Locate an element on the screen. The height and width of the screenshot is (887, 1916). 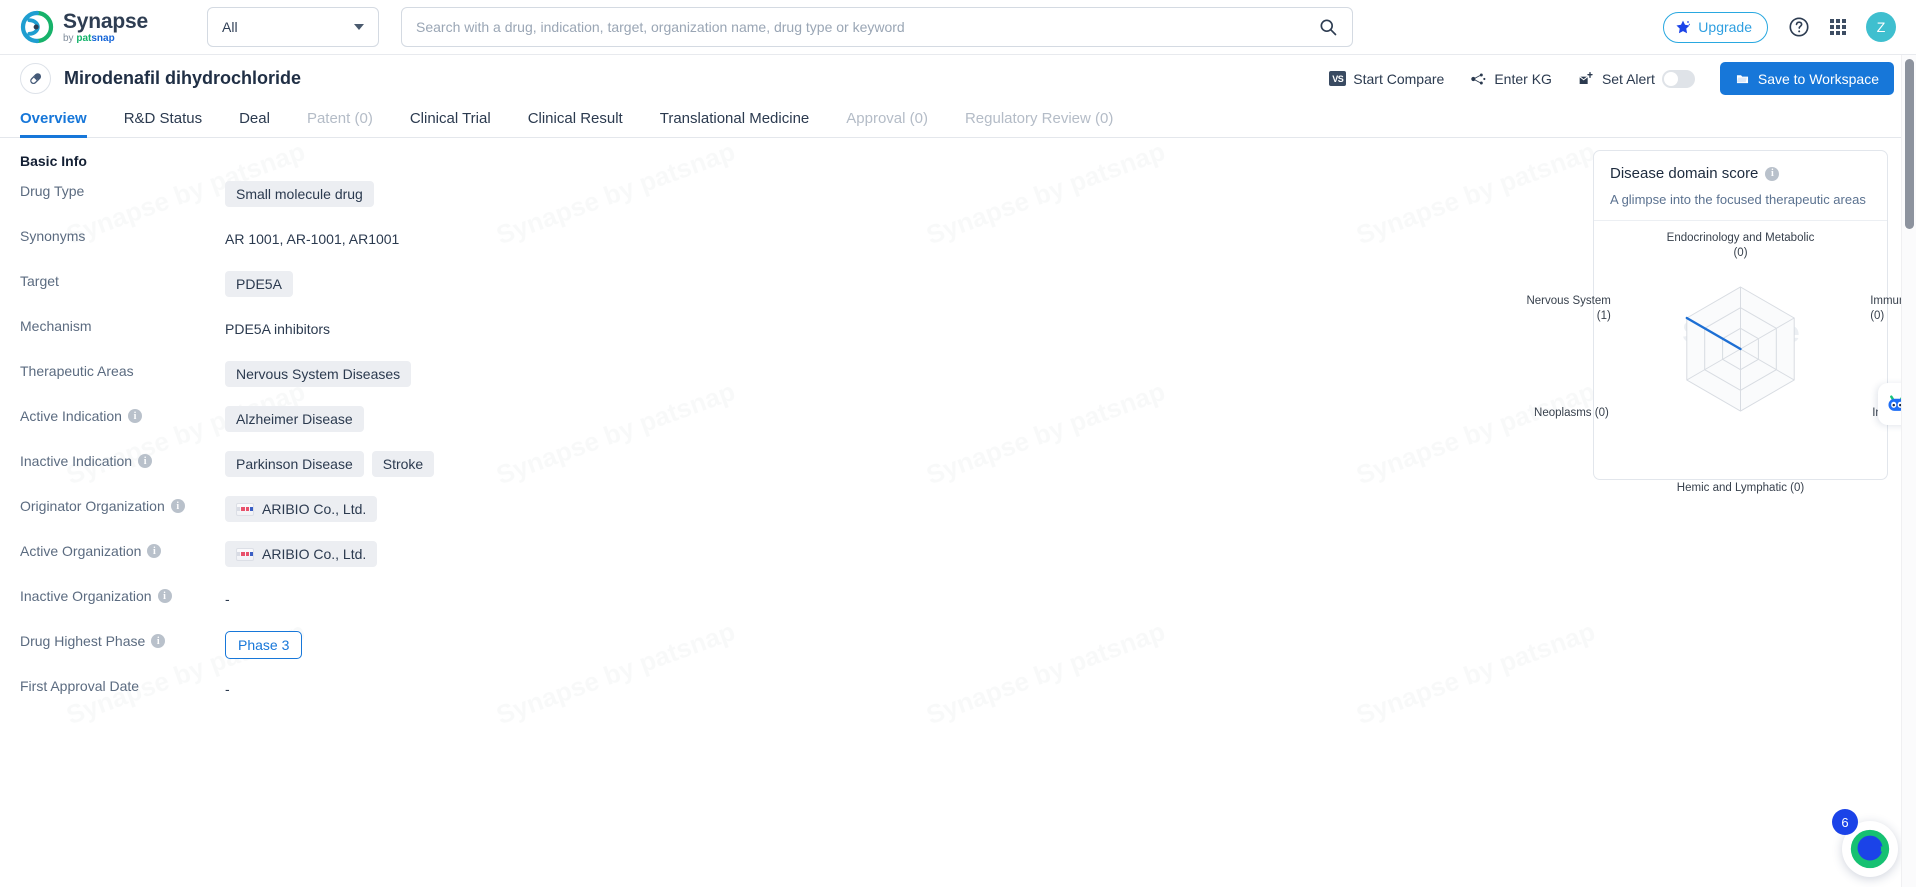
top-header: Synapse by patsnap All Upgrade is located at coordinates (958, 27).